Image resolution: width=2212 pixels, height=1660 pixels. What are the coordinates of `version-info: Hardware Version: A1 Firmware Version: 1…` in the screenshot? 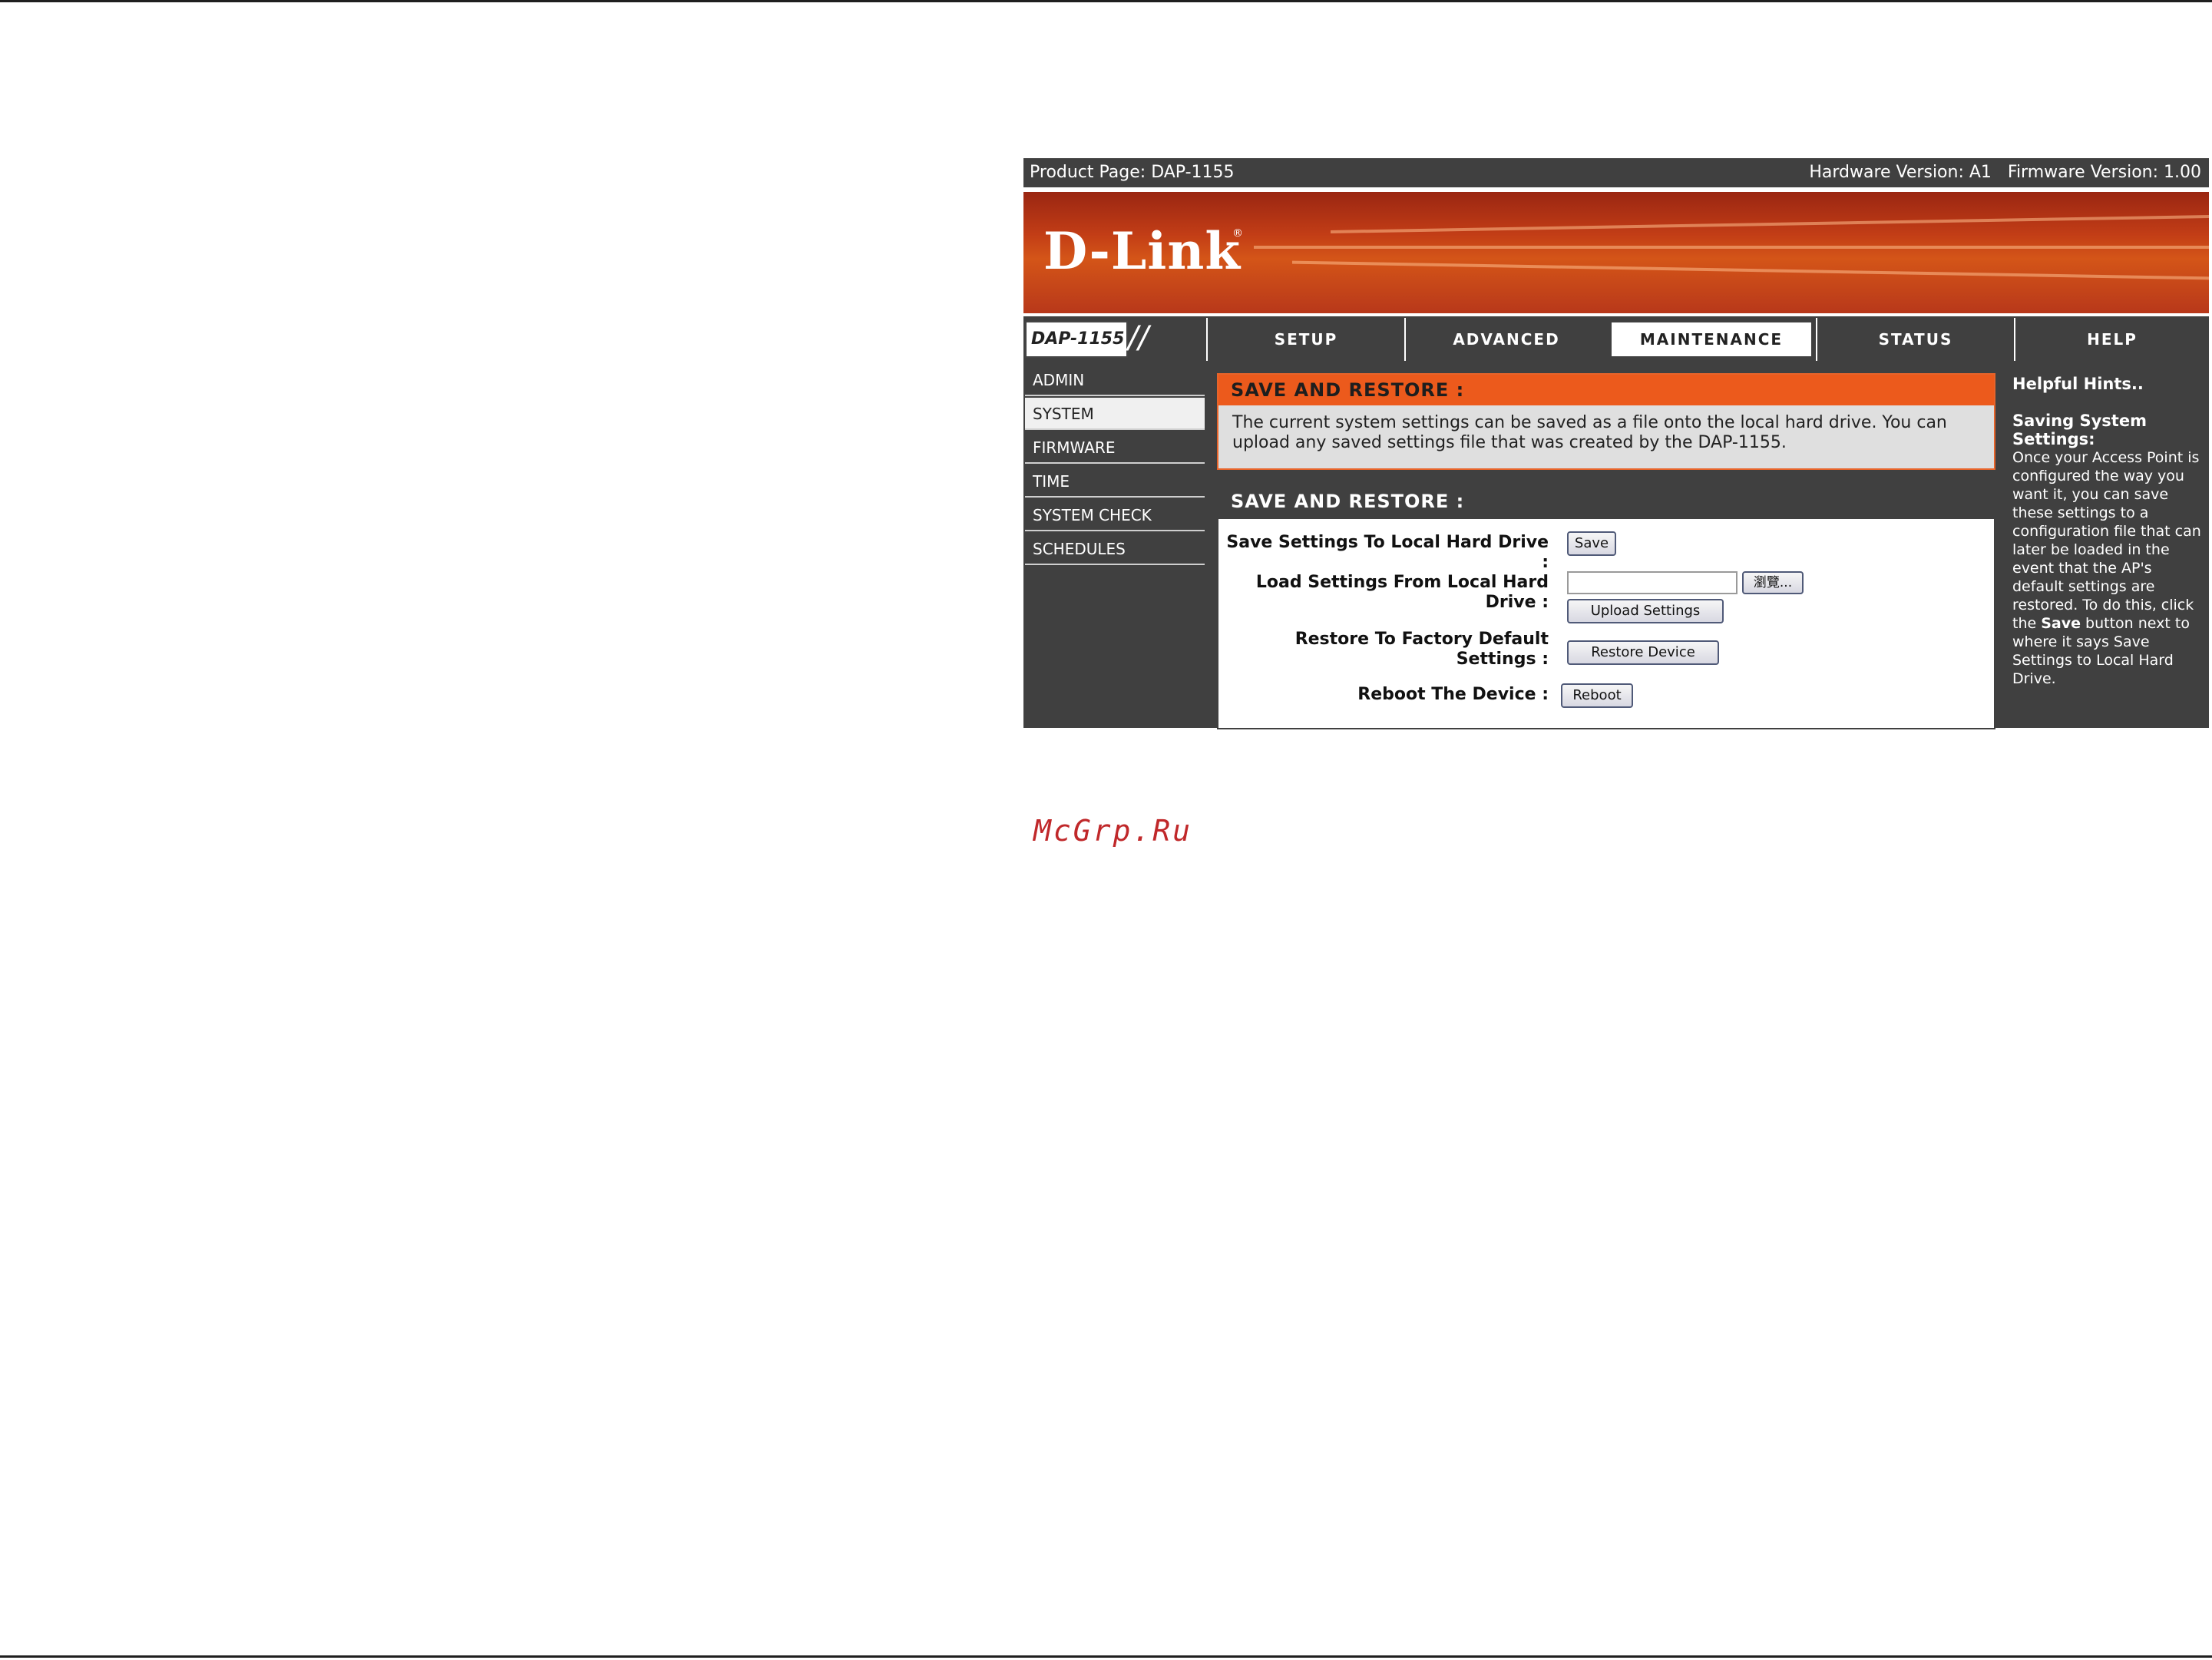 It's located at (2005, 172).